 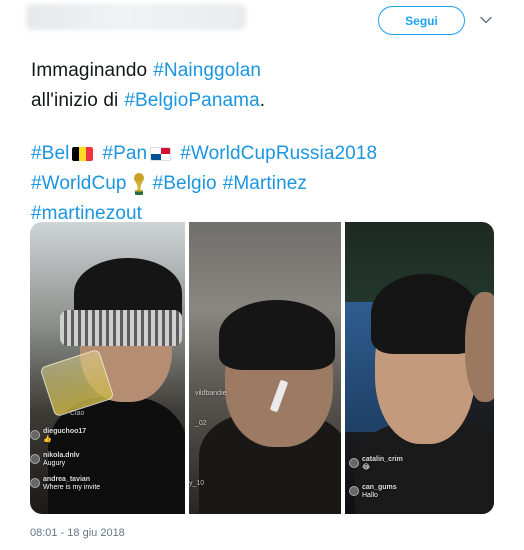 What do you see at coordinates (79, 184) in the screenshot?
I see `hashtag-link: #WorldCup` at bounding box center [79, 184].